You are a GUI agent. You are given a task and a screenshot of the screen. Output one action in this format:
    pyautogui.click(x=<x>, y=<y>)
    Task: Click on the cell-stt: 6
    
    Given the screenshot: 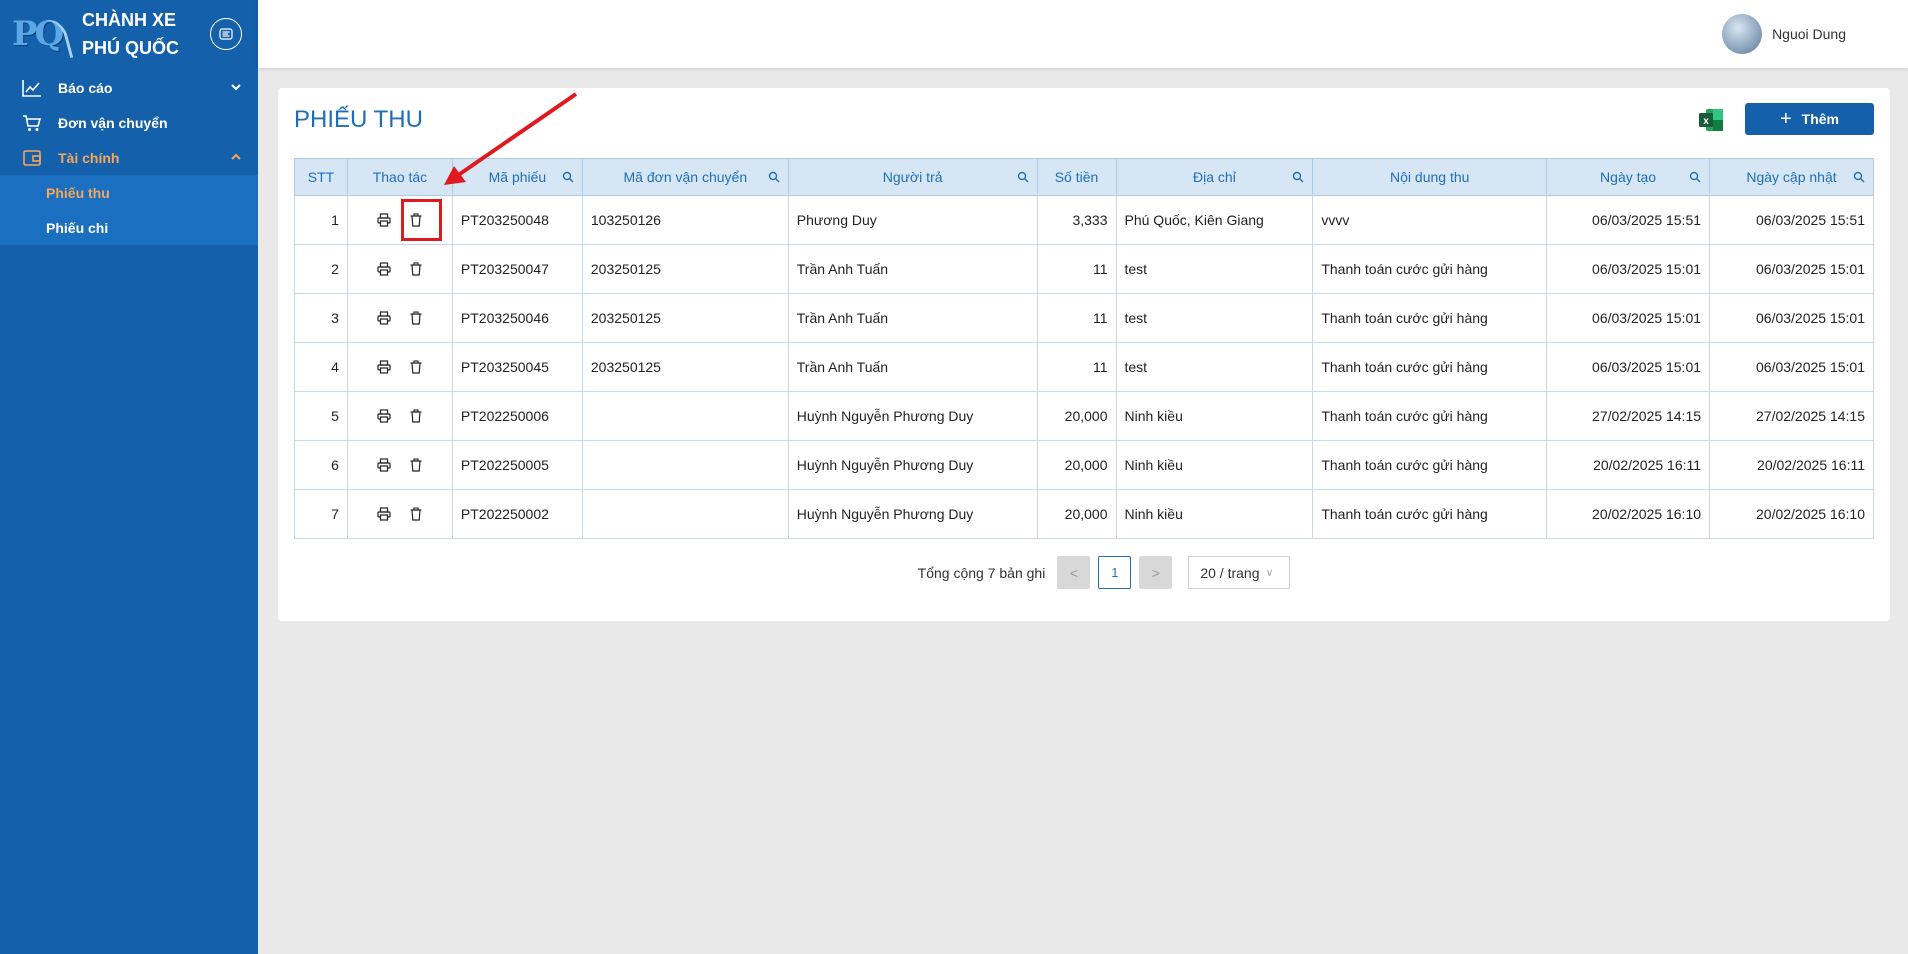 What is the action you would take?
    pyautogui.click(x=321, y=465)
    